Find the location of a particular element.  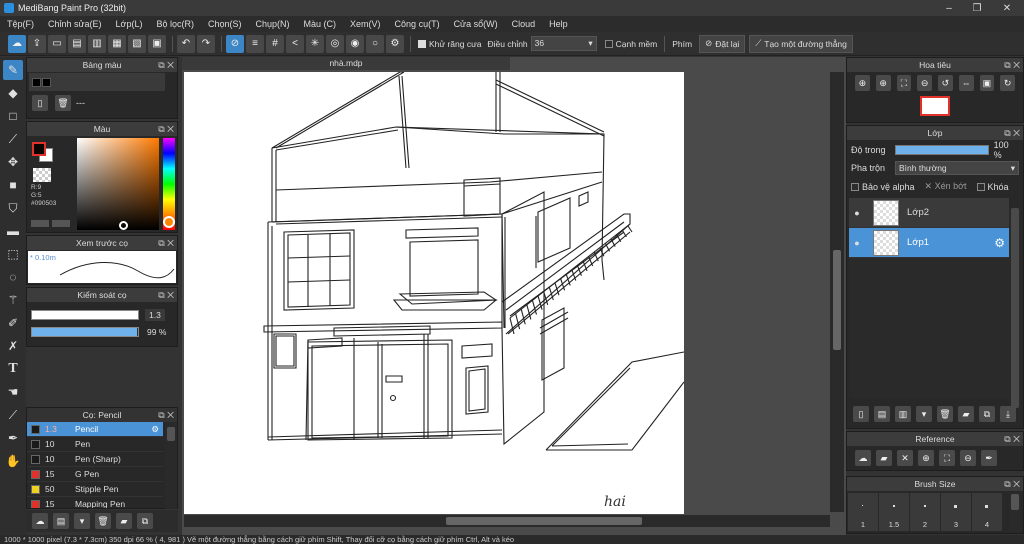

ellipse-snap-icon: ○ is located at coordinates (375, 43).